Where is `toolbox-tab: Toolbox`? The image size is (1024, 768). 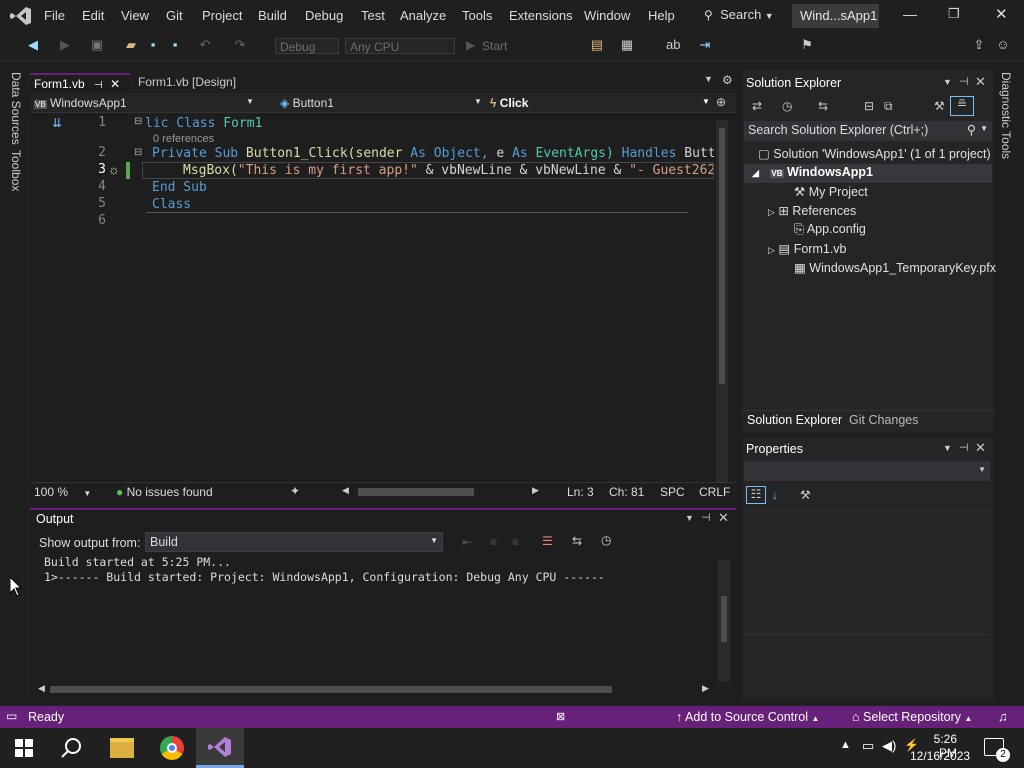 toolbox-tab: Toolbox is located at coordinates (16, 170).